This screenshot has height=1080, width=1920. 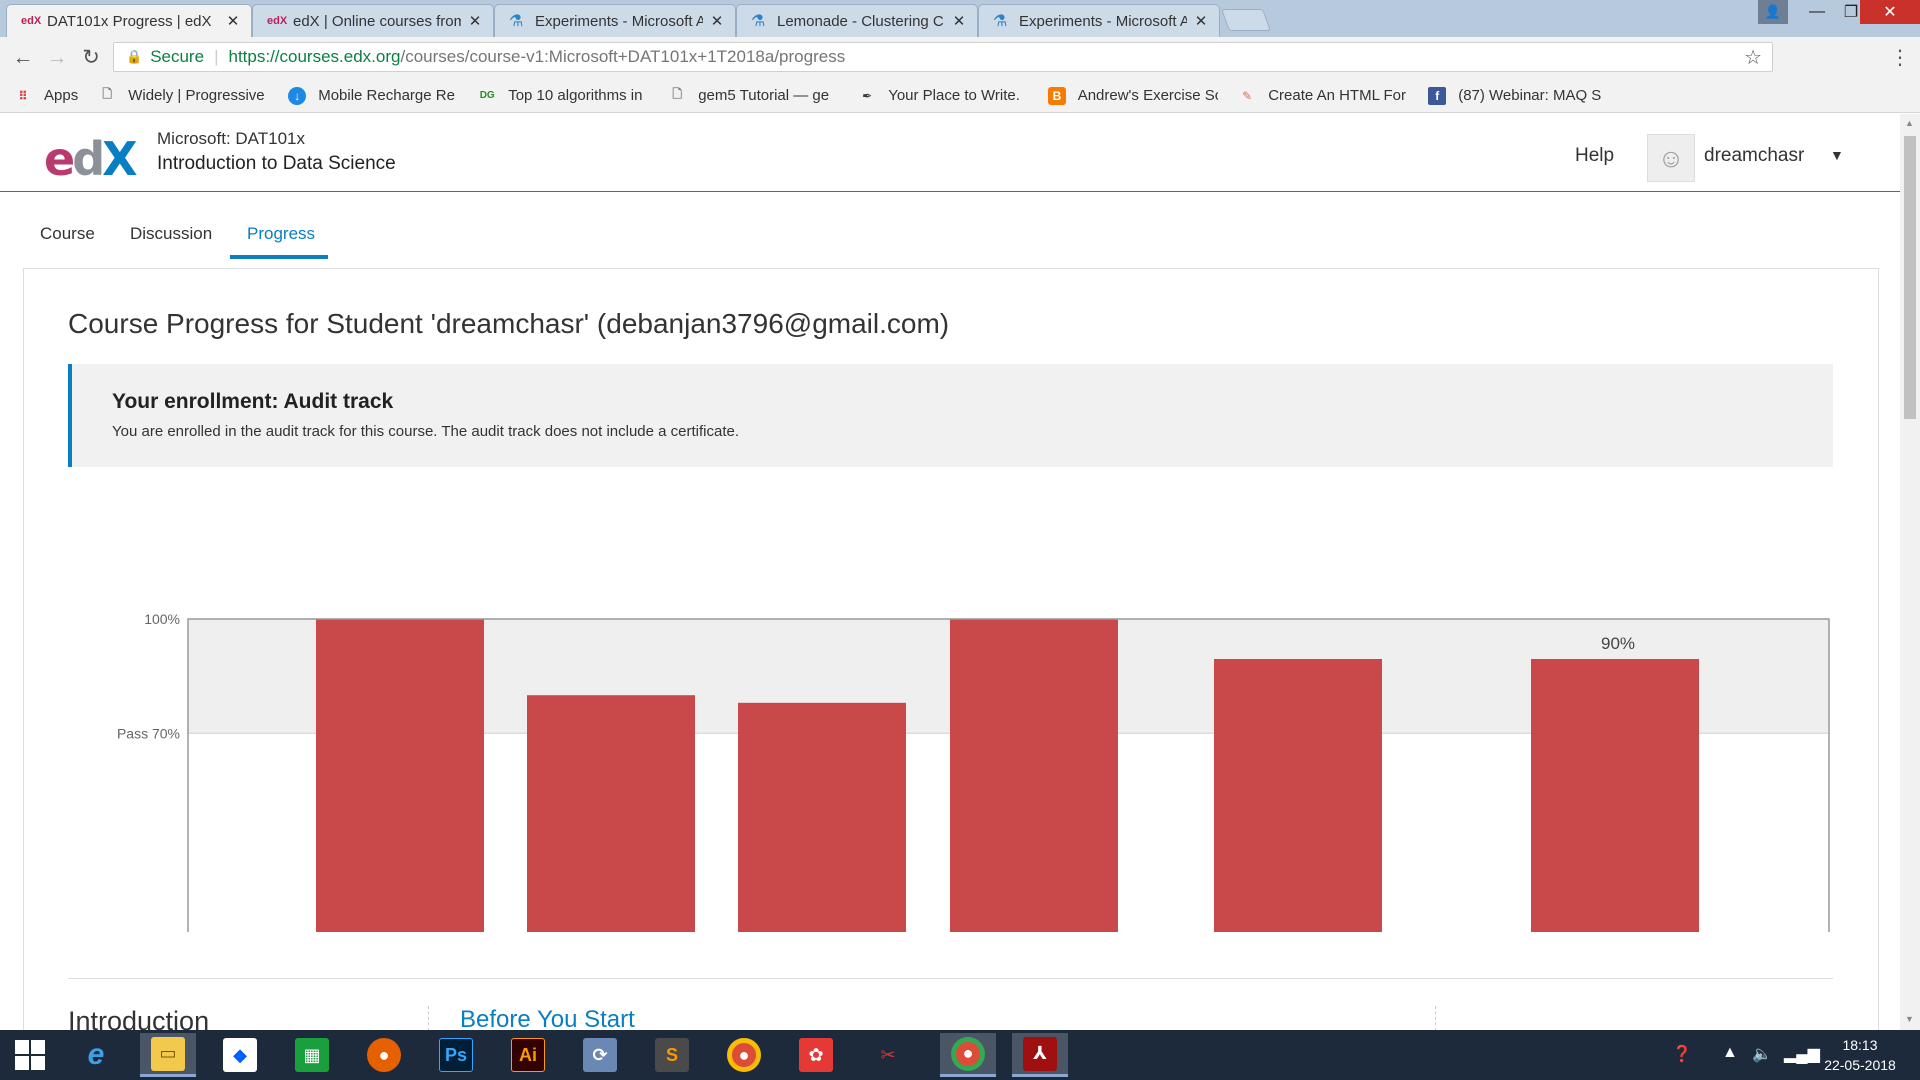 What do you see at coordinates (672, 1055) in the screenshot?
I see `sublime-text-icon: S` at bounding box center [672, 1055].